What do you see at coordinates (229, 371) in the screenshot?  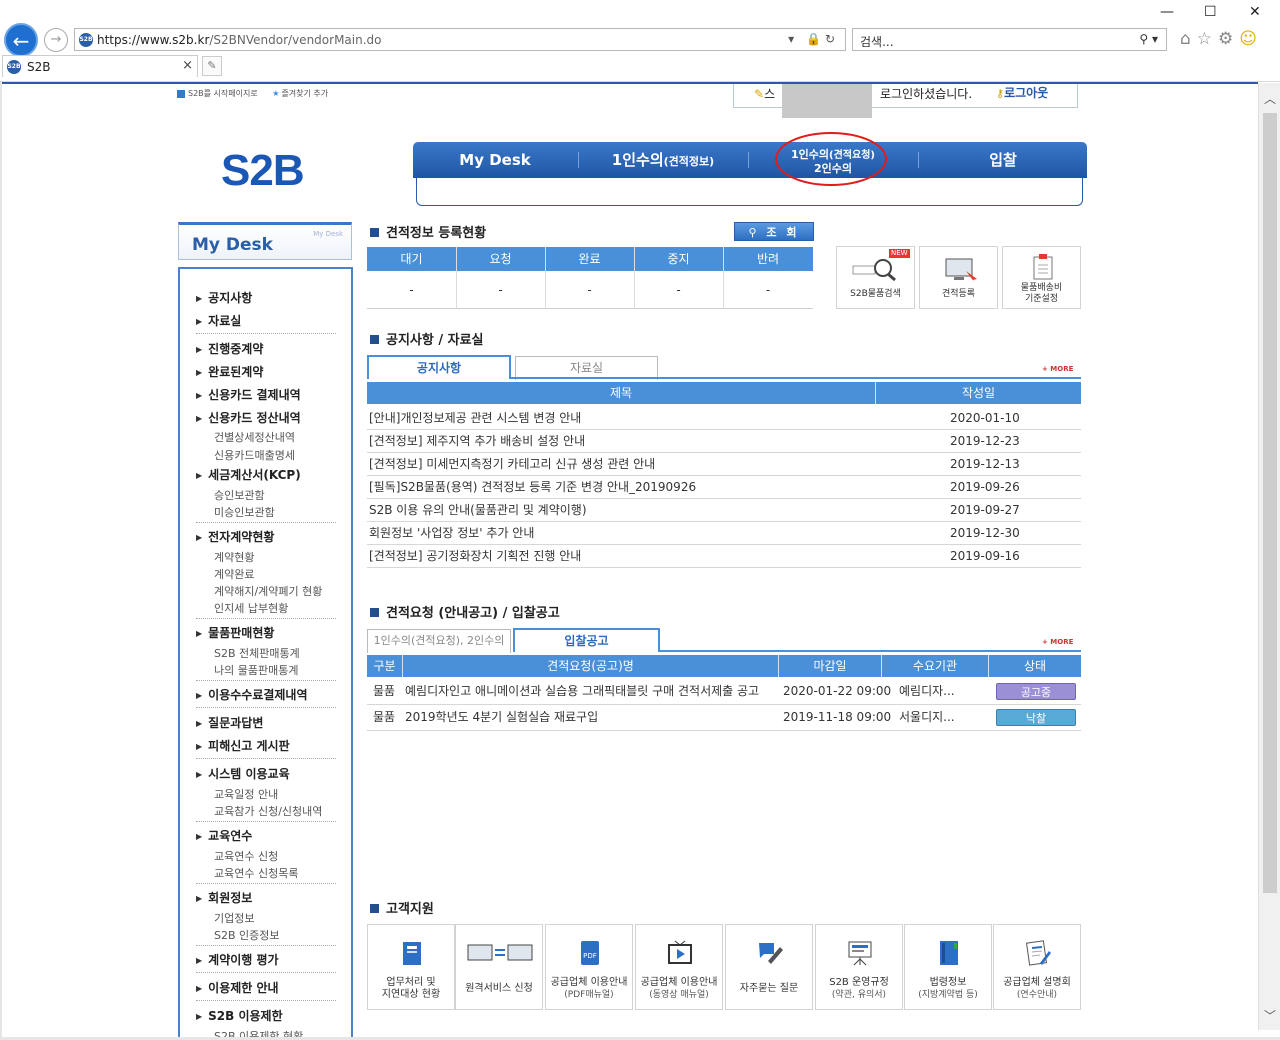 I see `sidebar-item-completed-contract: 완료된계약` at bounding box center [229, 371].